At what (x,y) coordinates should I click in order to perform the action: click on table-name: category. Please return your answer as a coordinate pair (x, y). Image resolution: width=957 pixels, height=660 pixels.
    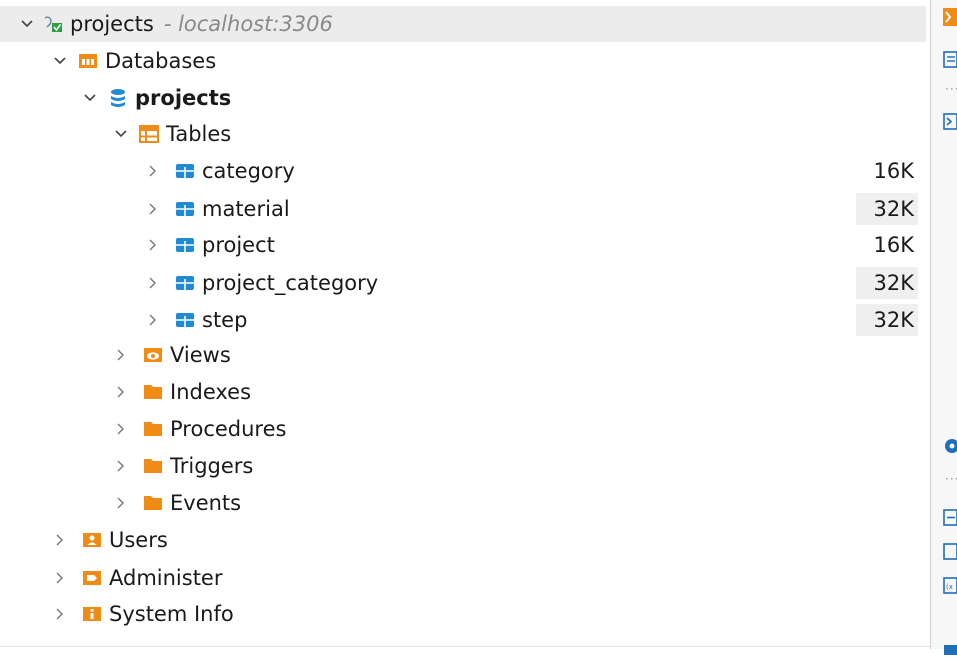
    Looking at the image, I should click on (248, 171).